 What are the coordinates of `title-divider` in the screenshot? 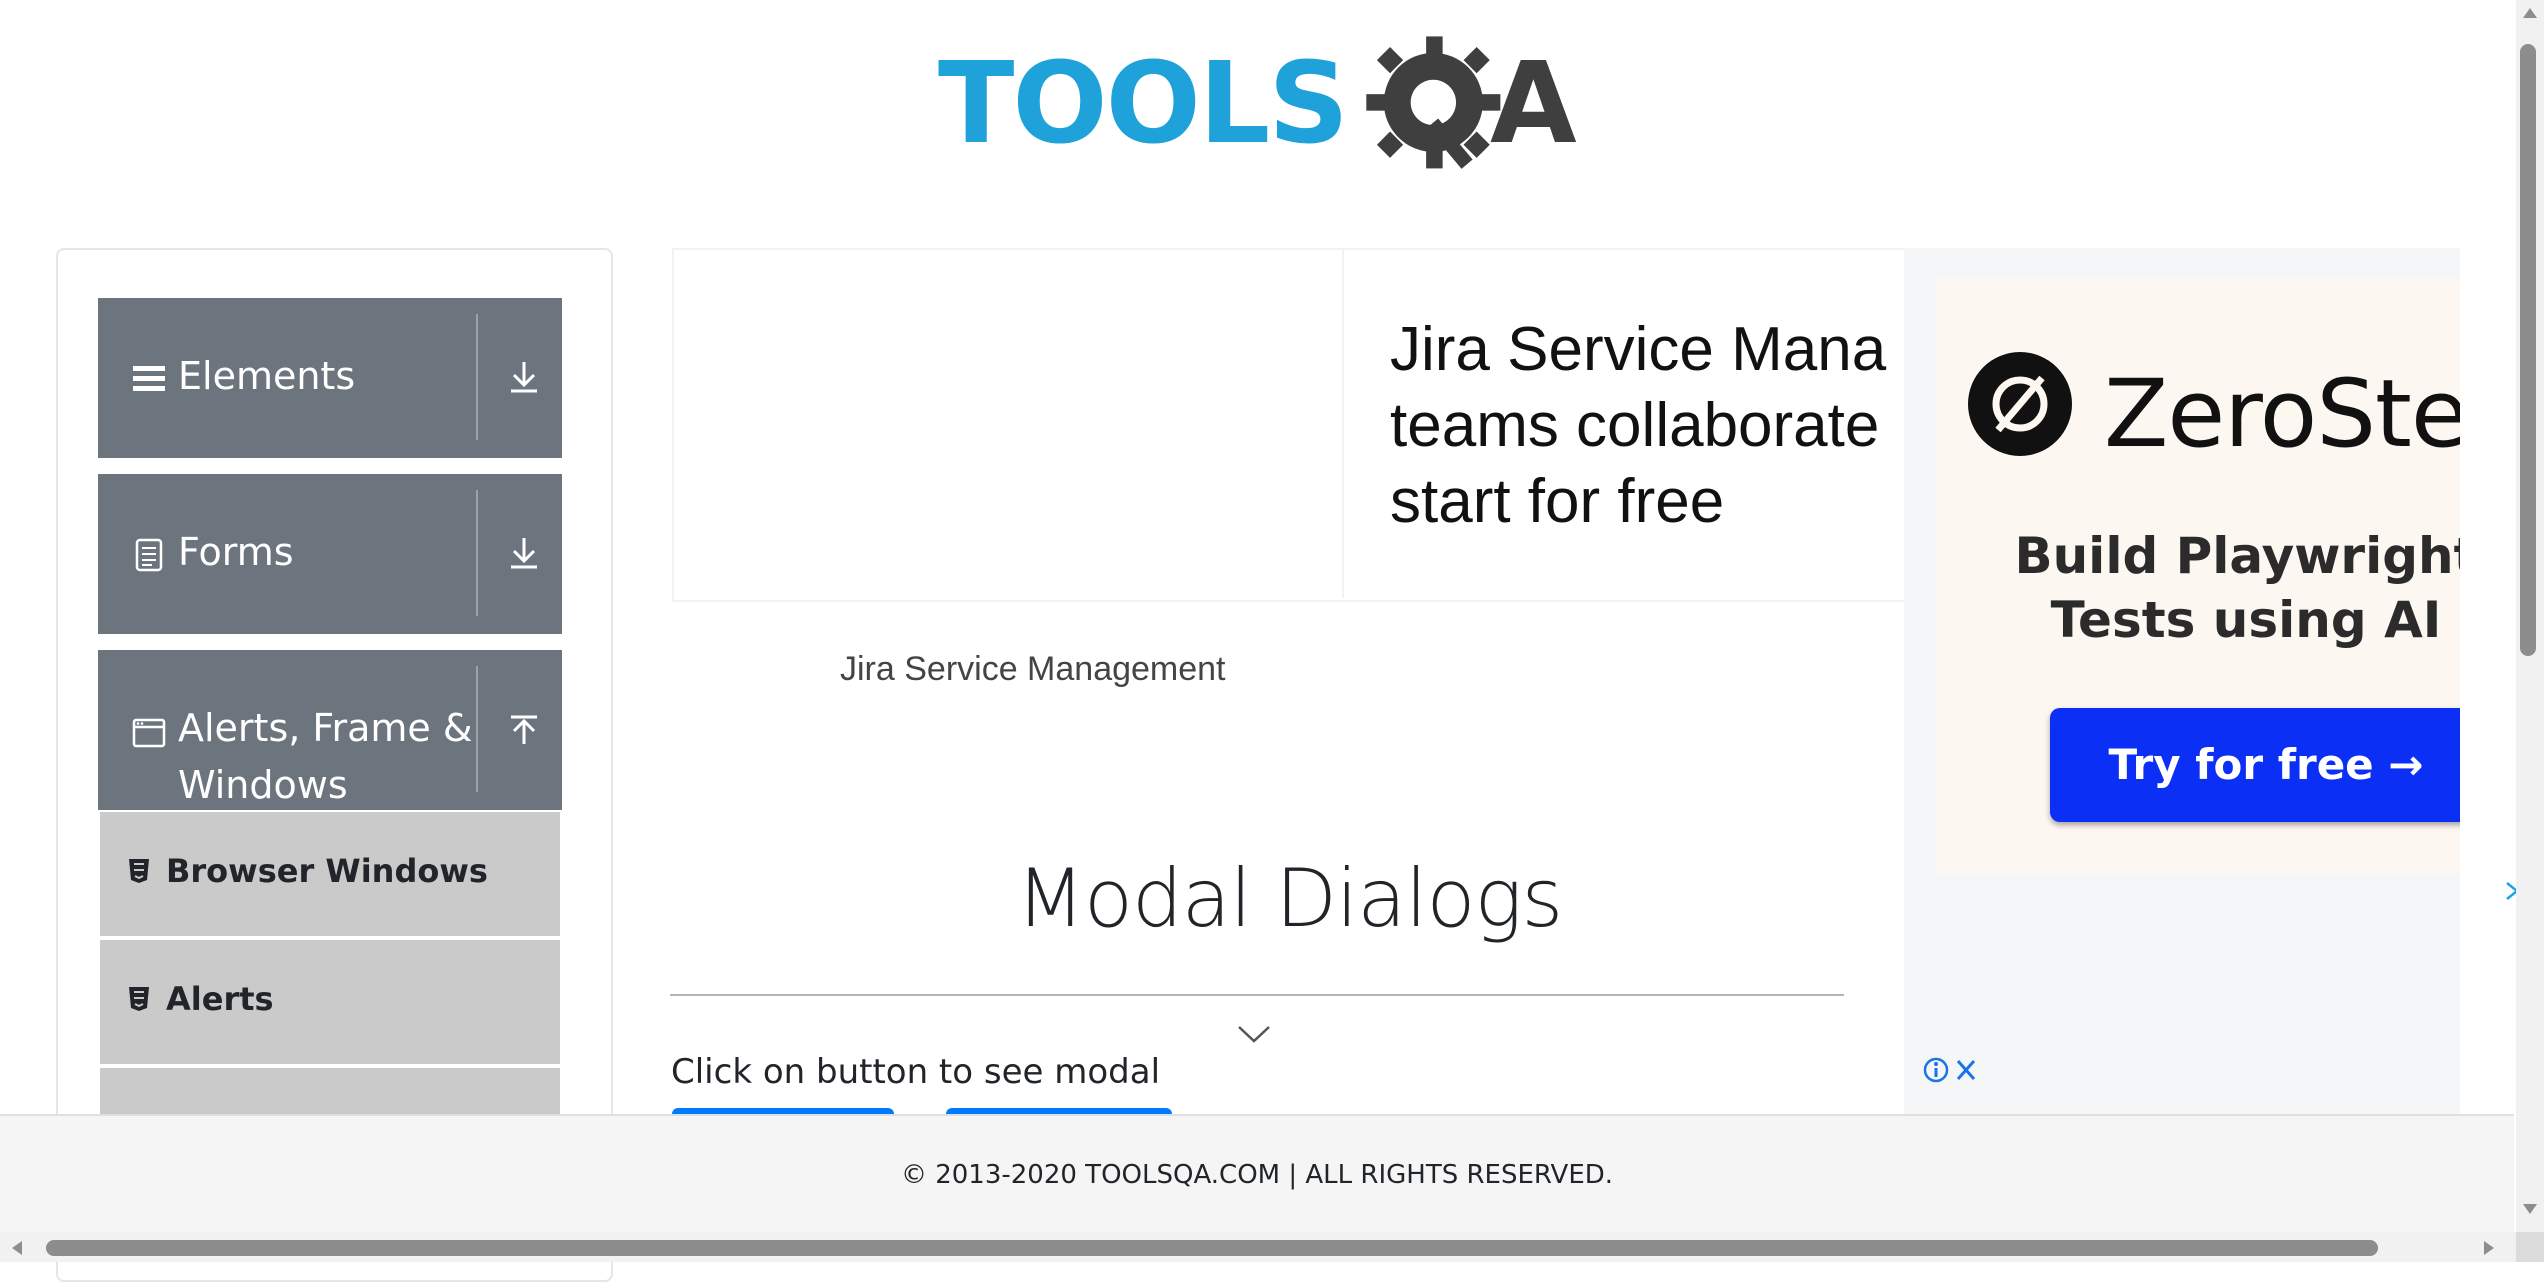 It's located at (1257, 995).